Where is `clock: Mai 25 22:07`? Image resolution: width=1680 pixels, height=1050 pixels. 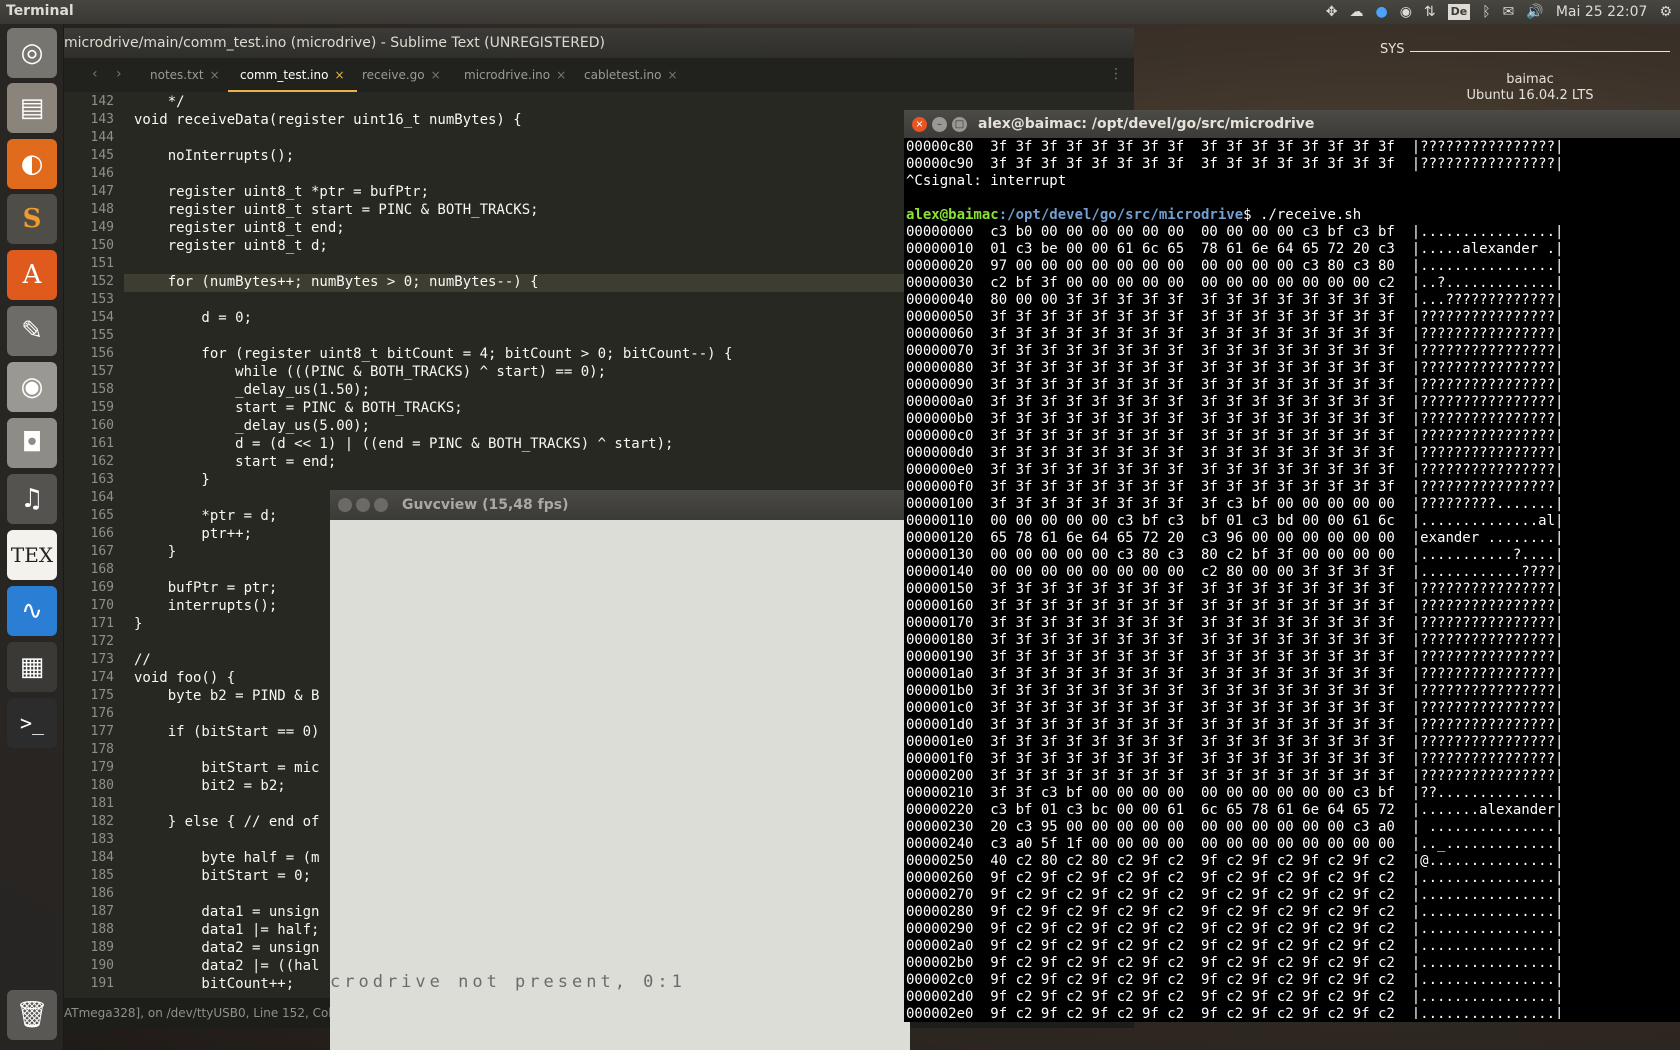
clock: Mai 25 22:07 is located at coordinates (1602, 12).